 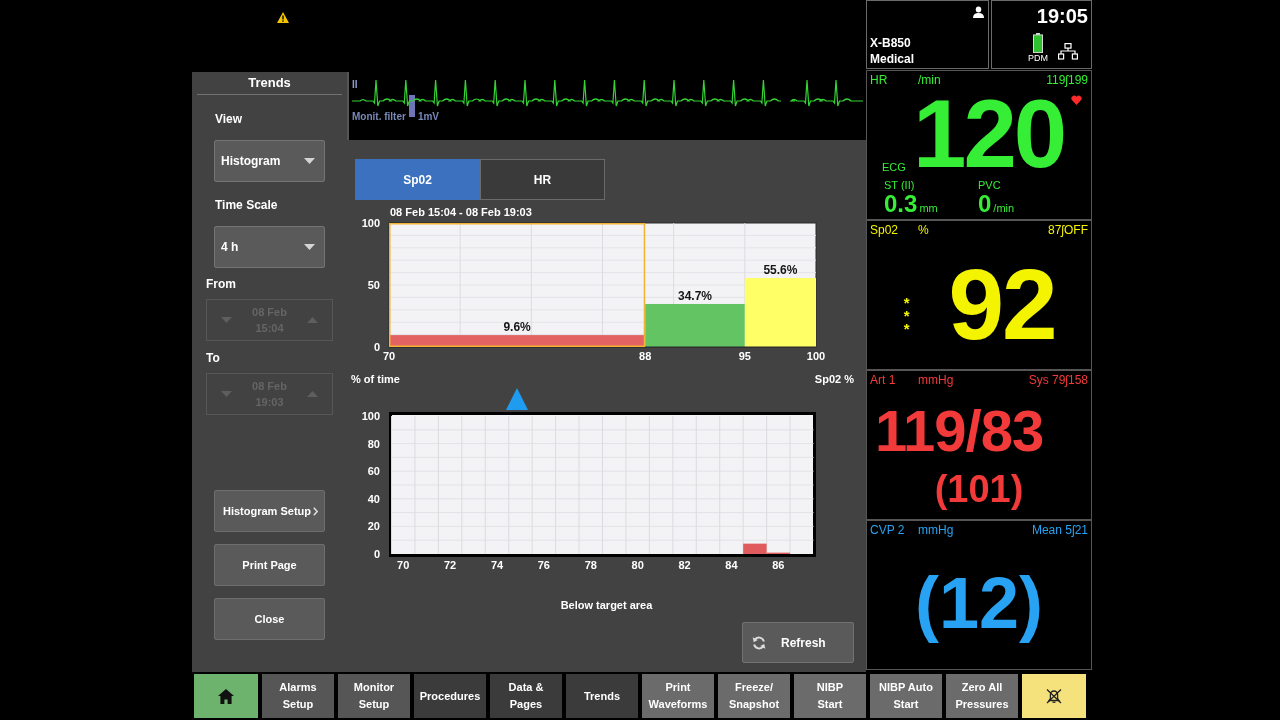 I want to click on menu-button: Trends, so click(x=602, y=696).